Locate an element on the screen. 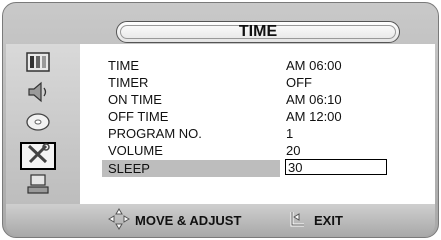 The height and width of the screenshot is (240, 441). menu-row-label: TIME is located at coordinates (124, 65).